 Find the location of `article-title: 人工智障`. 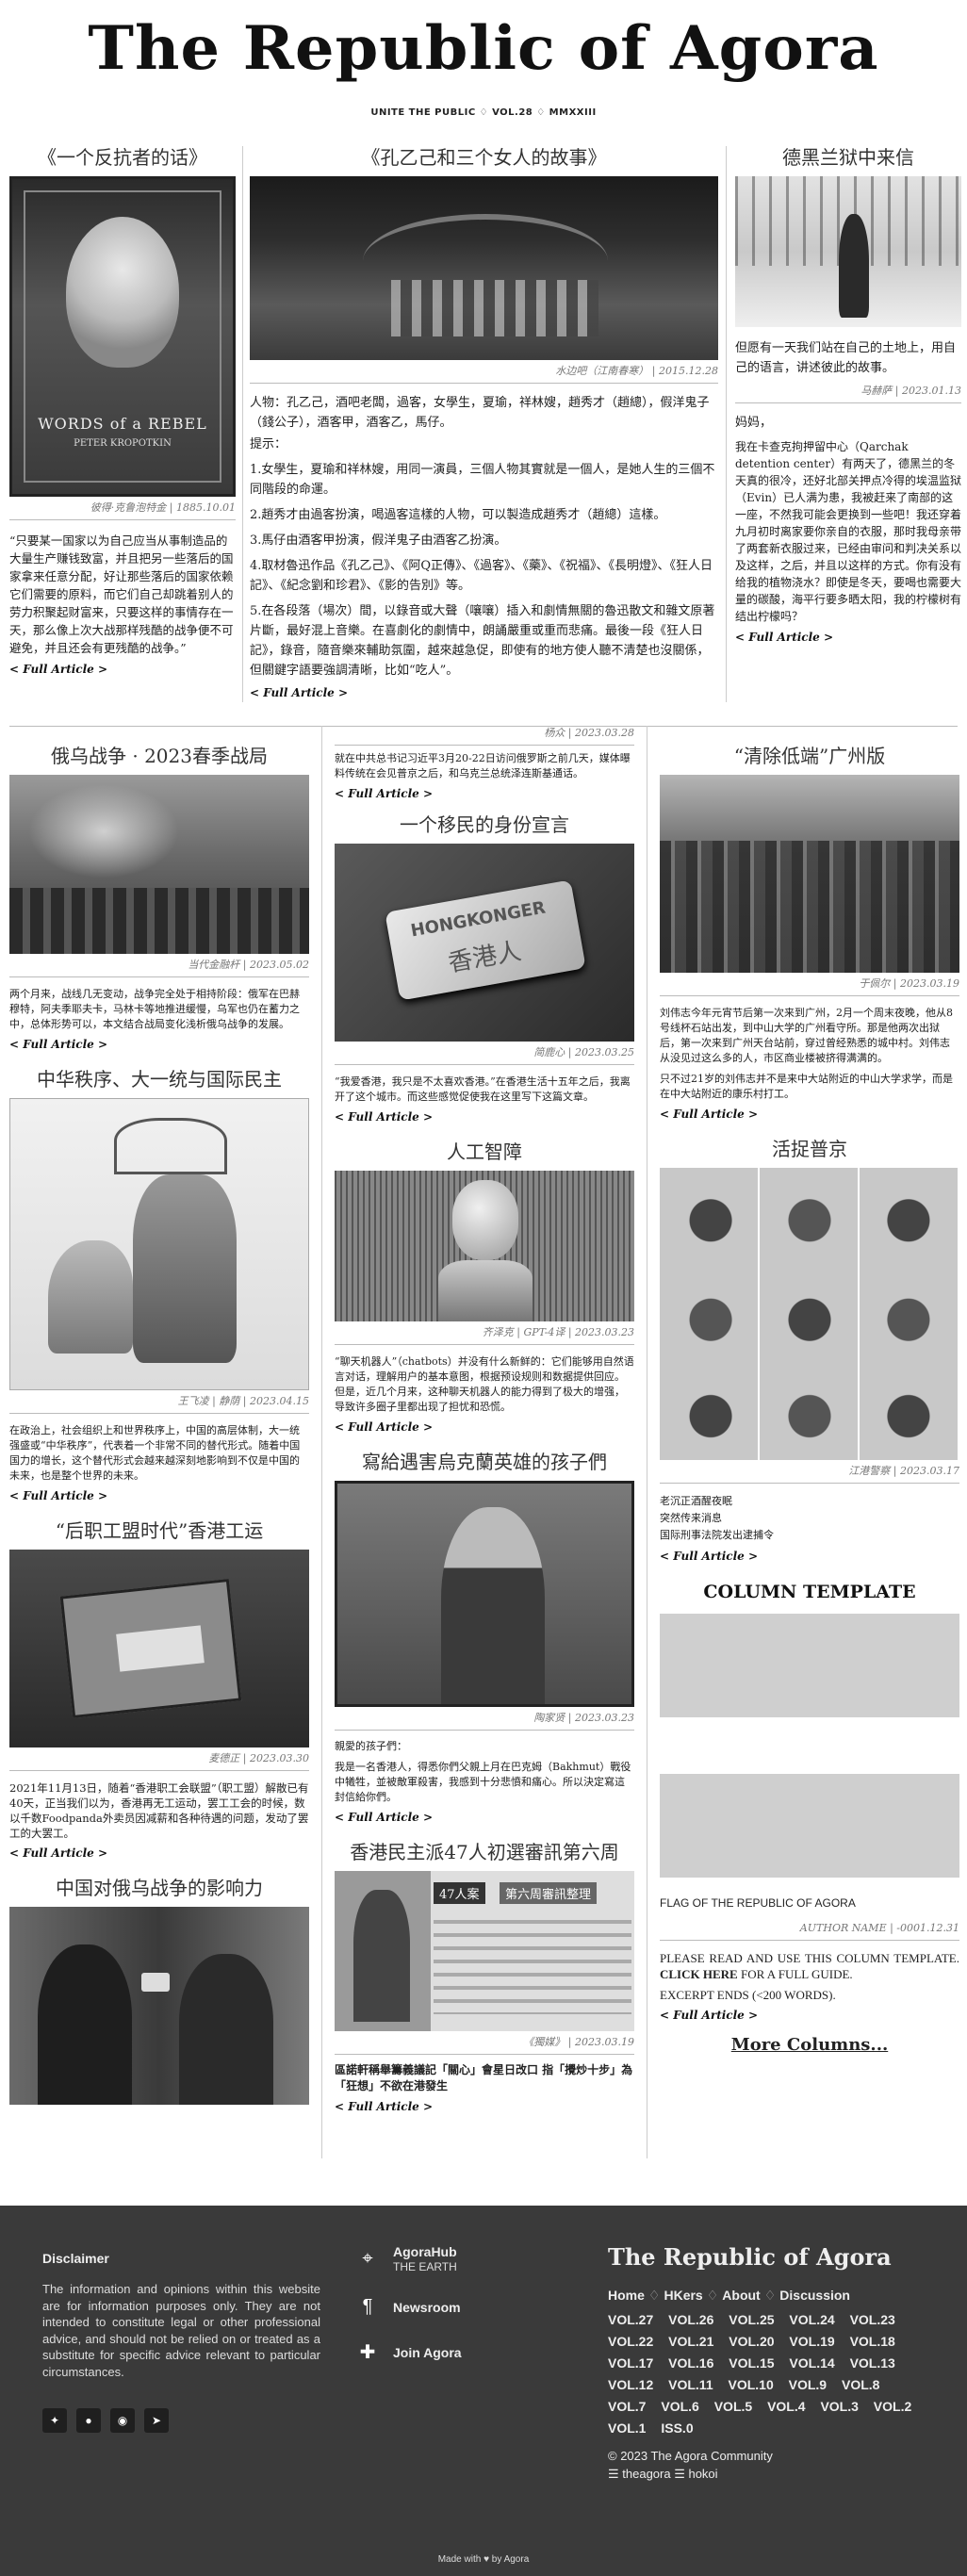

article-title: 人工智障 is located at coordinates (485, 1151).